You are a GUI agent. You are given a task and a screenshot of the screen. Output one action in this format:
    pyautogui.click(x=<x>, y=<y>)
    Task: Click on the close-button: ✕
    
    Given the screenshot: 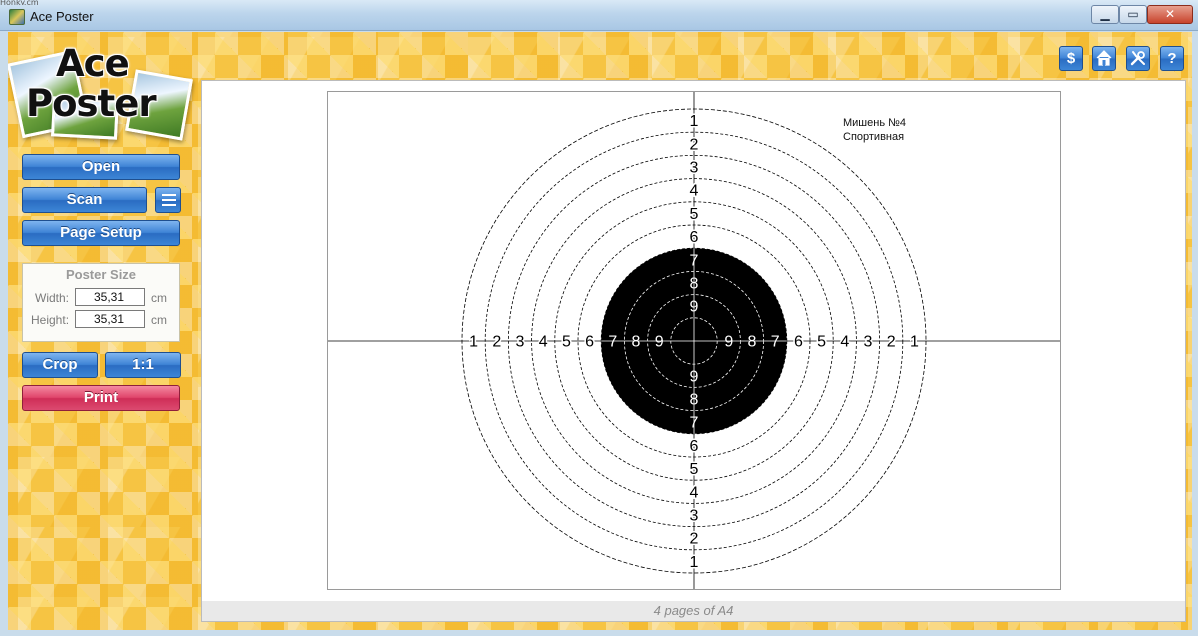 What is the action you would take?
    pyautogui.click(x=1170, y=14)
    